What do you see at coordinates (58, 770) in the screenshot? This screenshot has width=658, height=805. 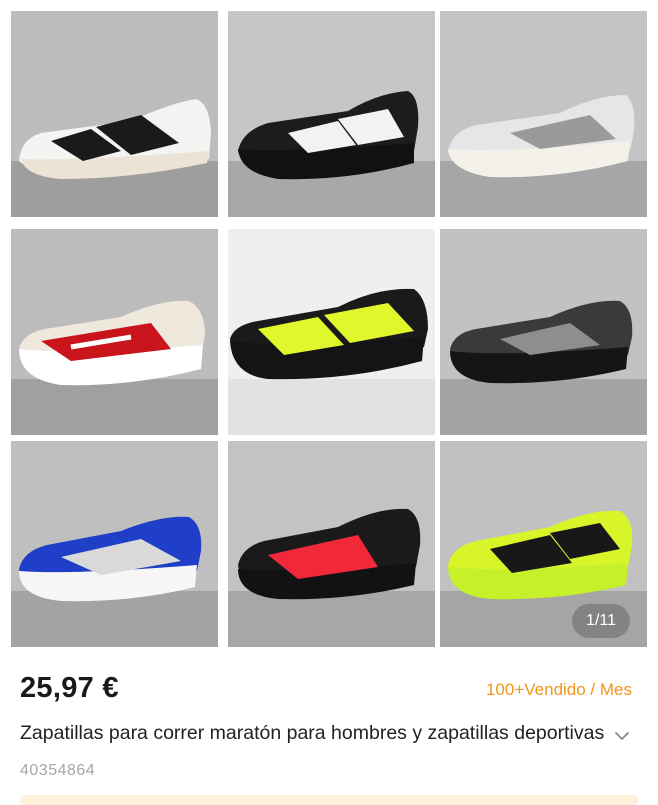 I see `product-sku: 40354864` at bounding box center [58, 770].